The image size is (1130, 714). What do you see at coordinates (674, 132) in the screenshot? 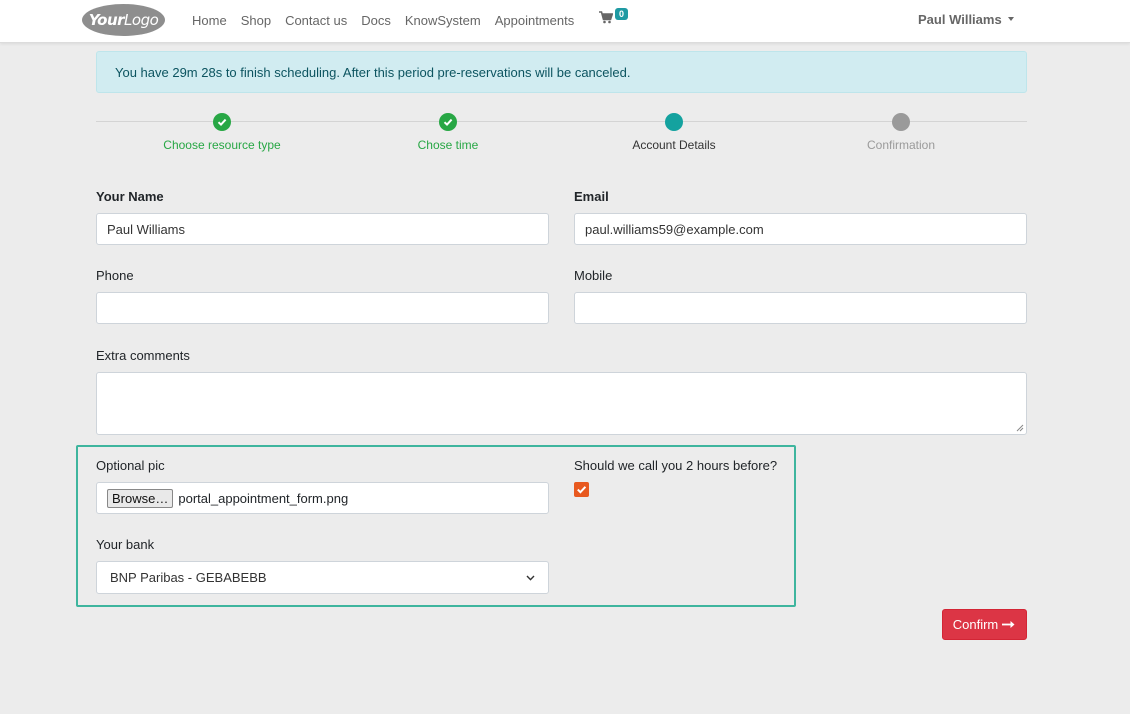
I see `step-account-details: Account Details` at bounding box center [674, 132].